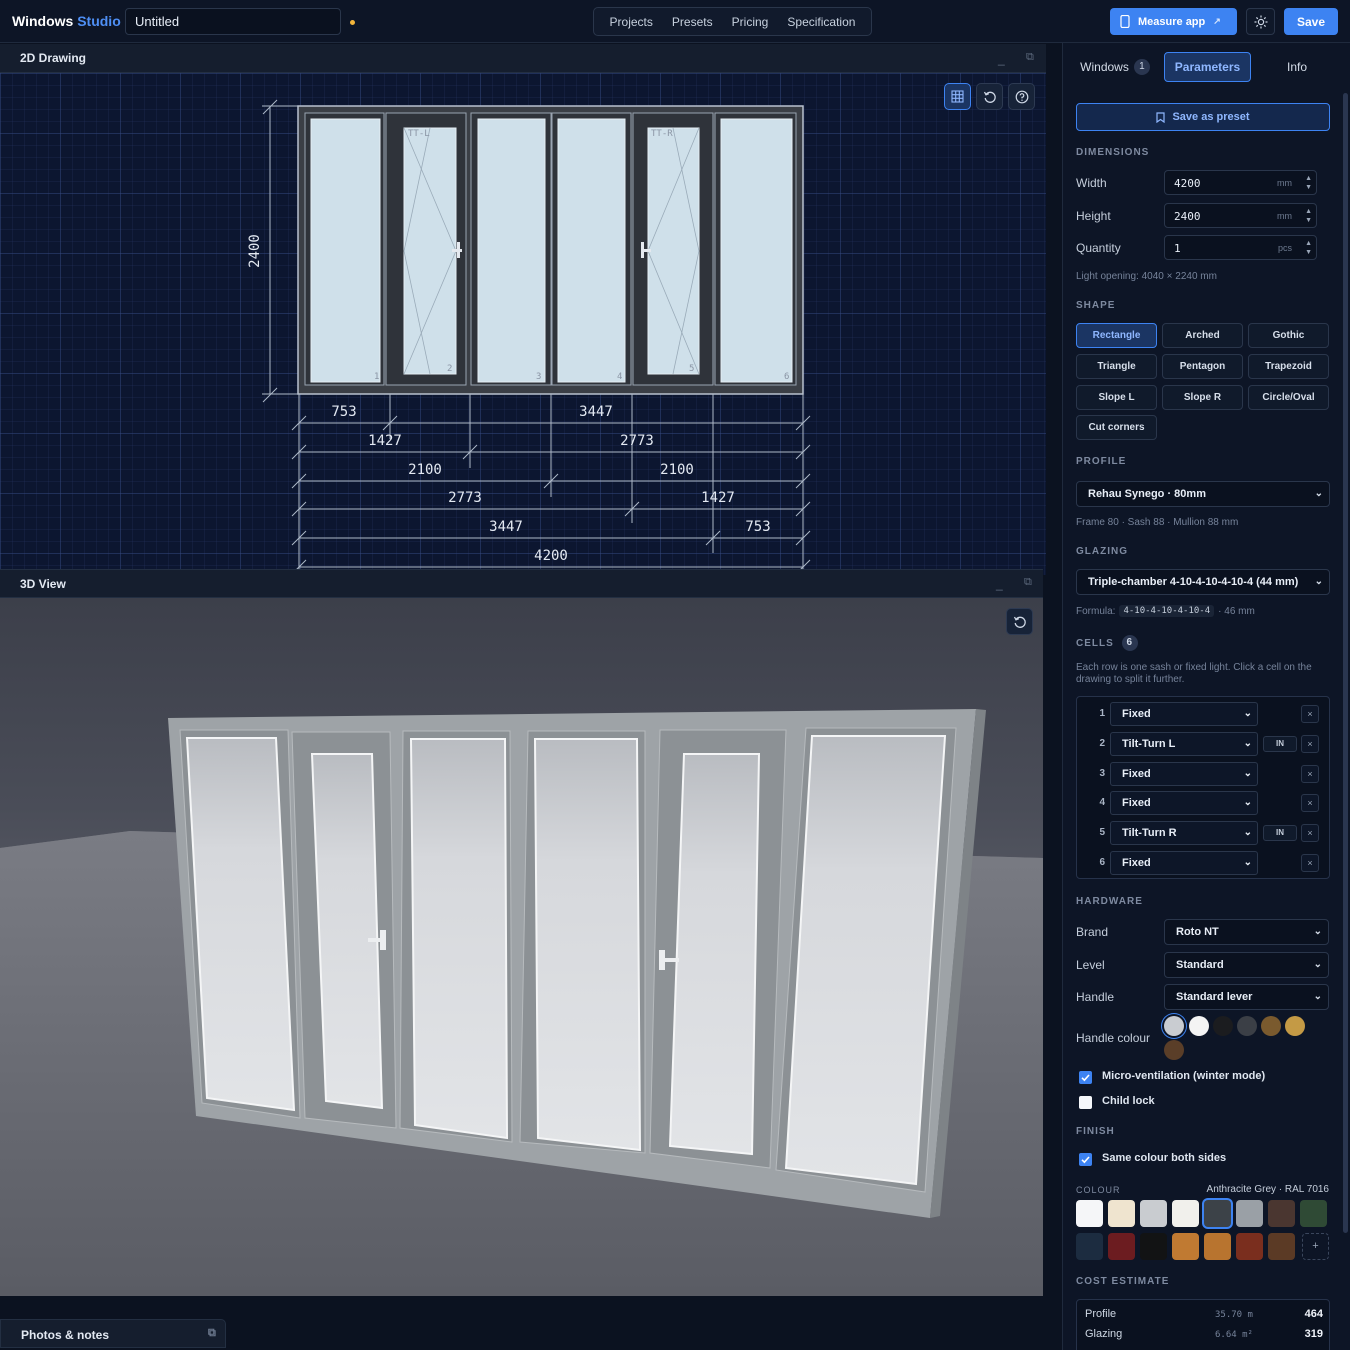  I want to click on rotate-icon, so click(1019, 622).